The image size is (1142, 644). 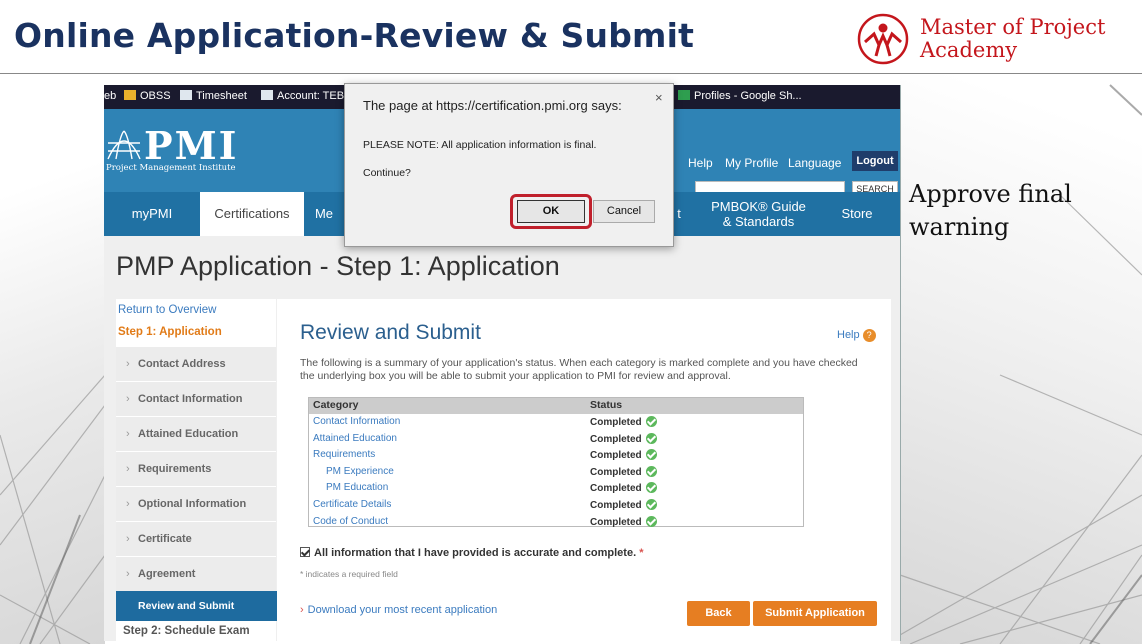 What do you see at coordinates (357, 487) in the screenshot?
I see `category-link: PM Education` at bounding box center [357, 487].